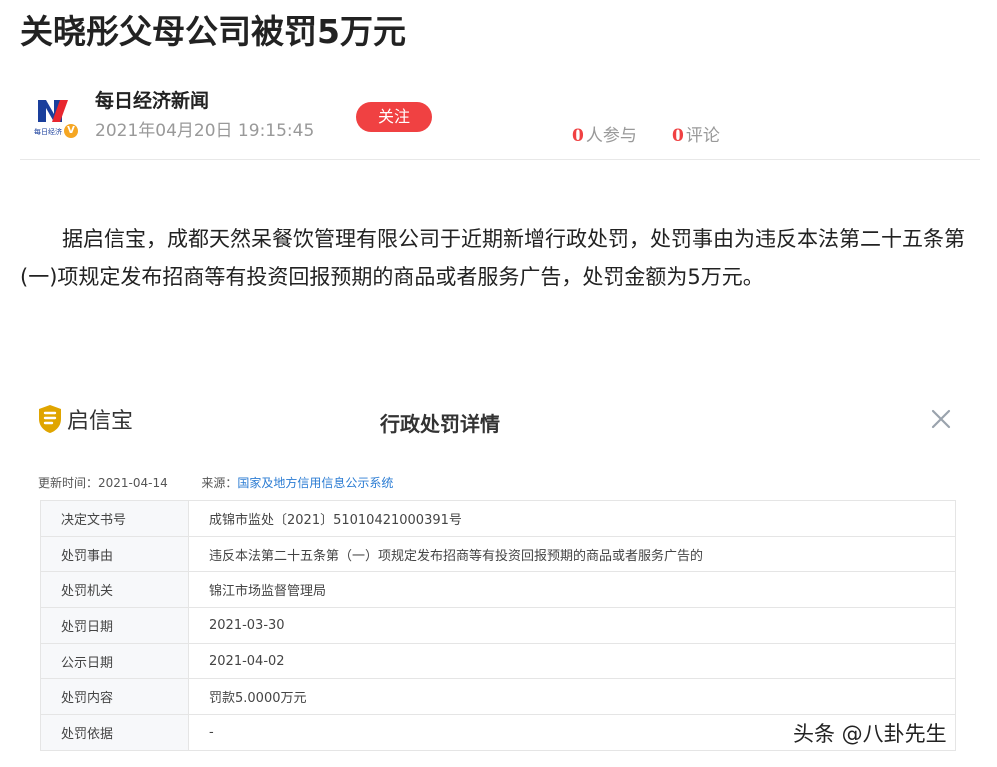 The height and width of the screenshot is (767, 997). Describe the element at coordinates (315, 483) in the screenshot. I see `source-link: 国家及地方信用信息公示系统` at that location.